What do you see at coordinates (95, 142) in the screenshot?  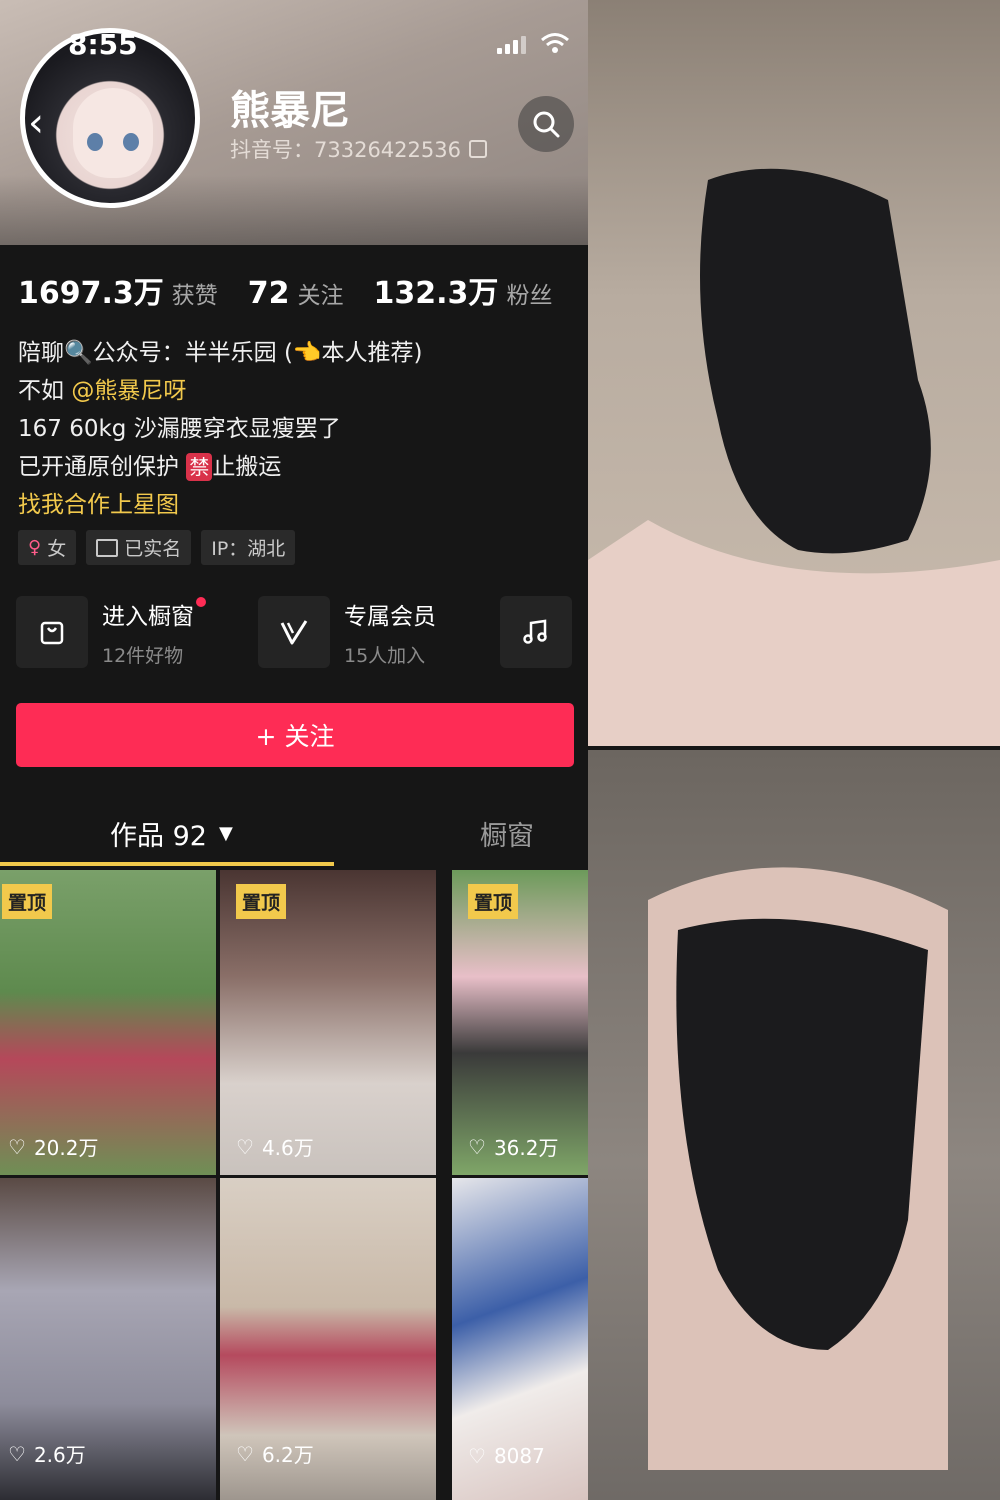 I see `avatar-eye-left` at bounding box center [95, 142].